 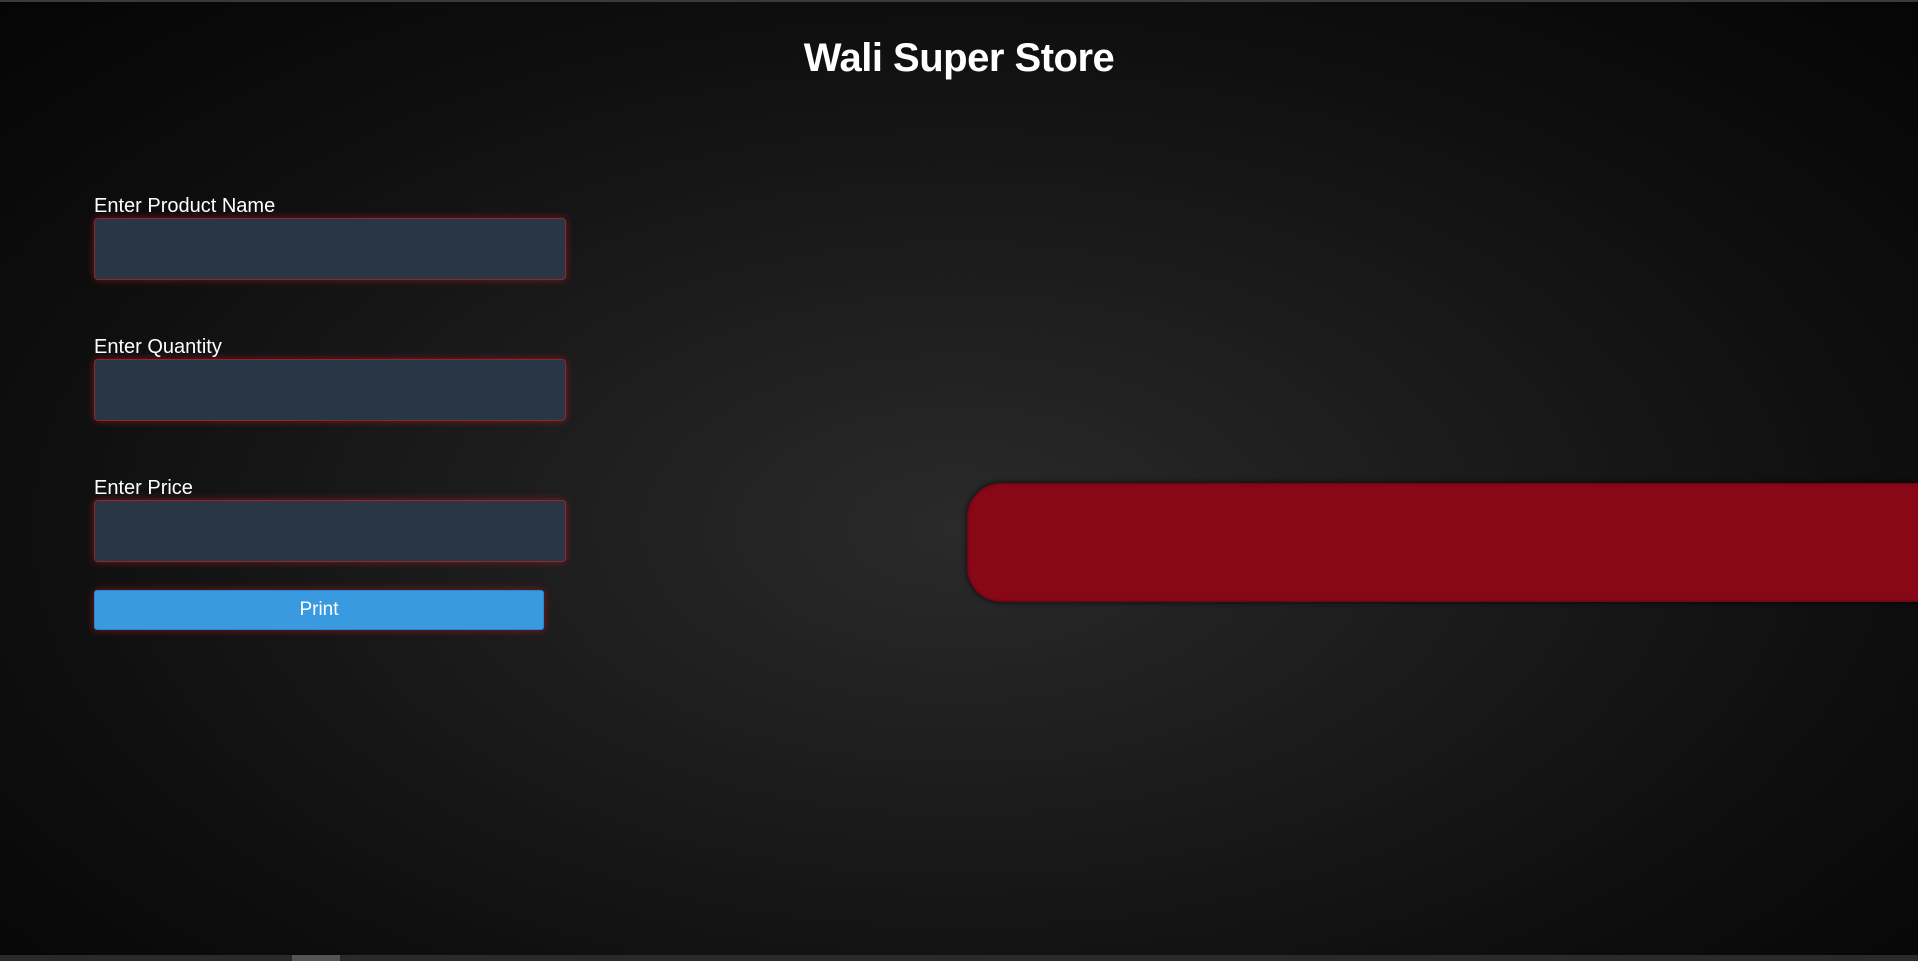 What do you see at coordinates (330, 249) in the screenshot?
I see `product-name-input` at bounding box center [330, 249].